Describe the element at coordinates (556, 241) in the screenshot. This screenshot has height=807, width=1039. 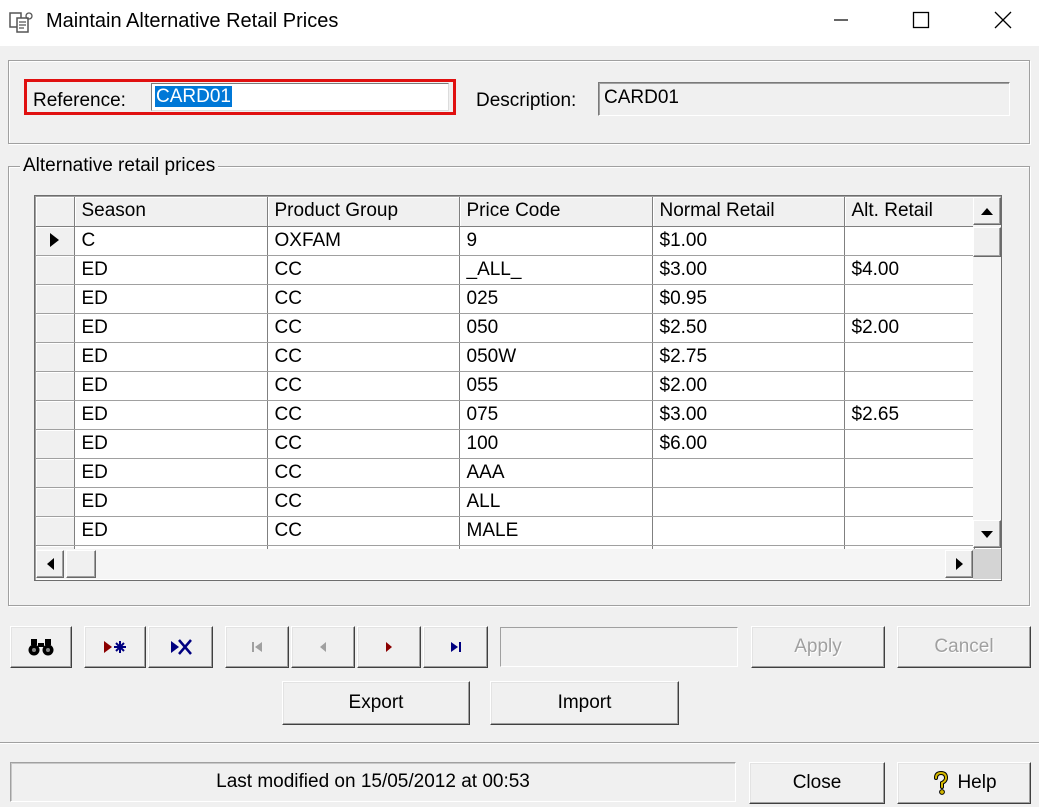
I see `cell-price-code: 9` at that location.